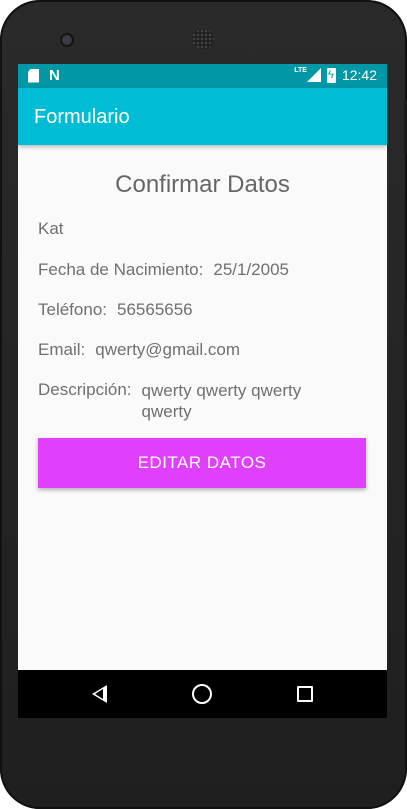  I want to click on sd-card-icon, so click(33, 75).